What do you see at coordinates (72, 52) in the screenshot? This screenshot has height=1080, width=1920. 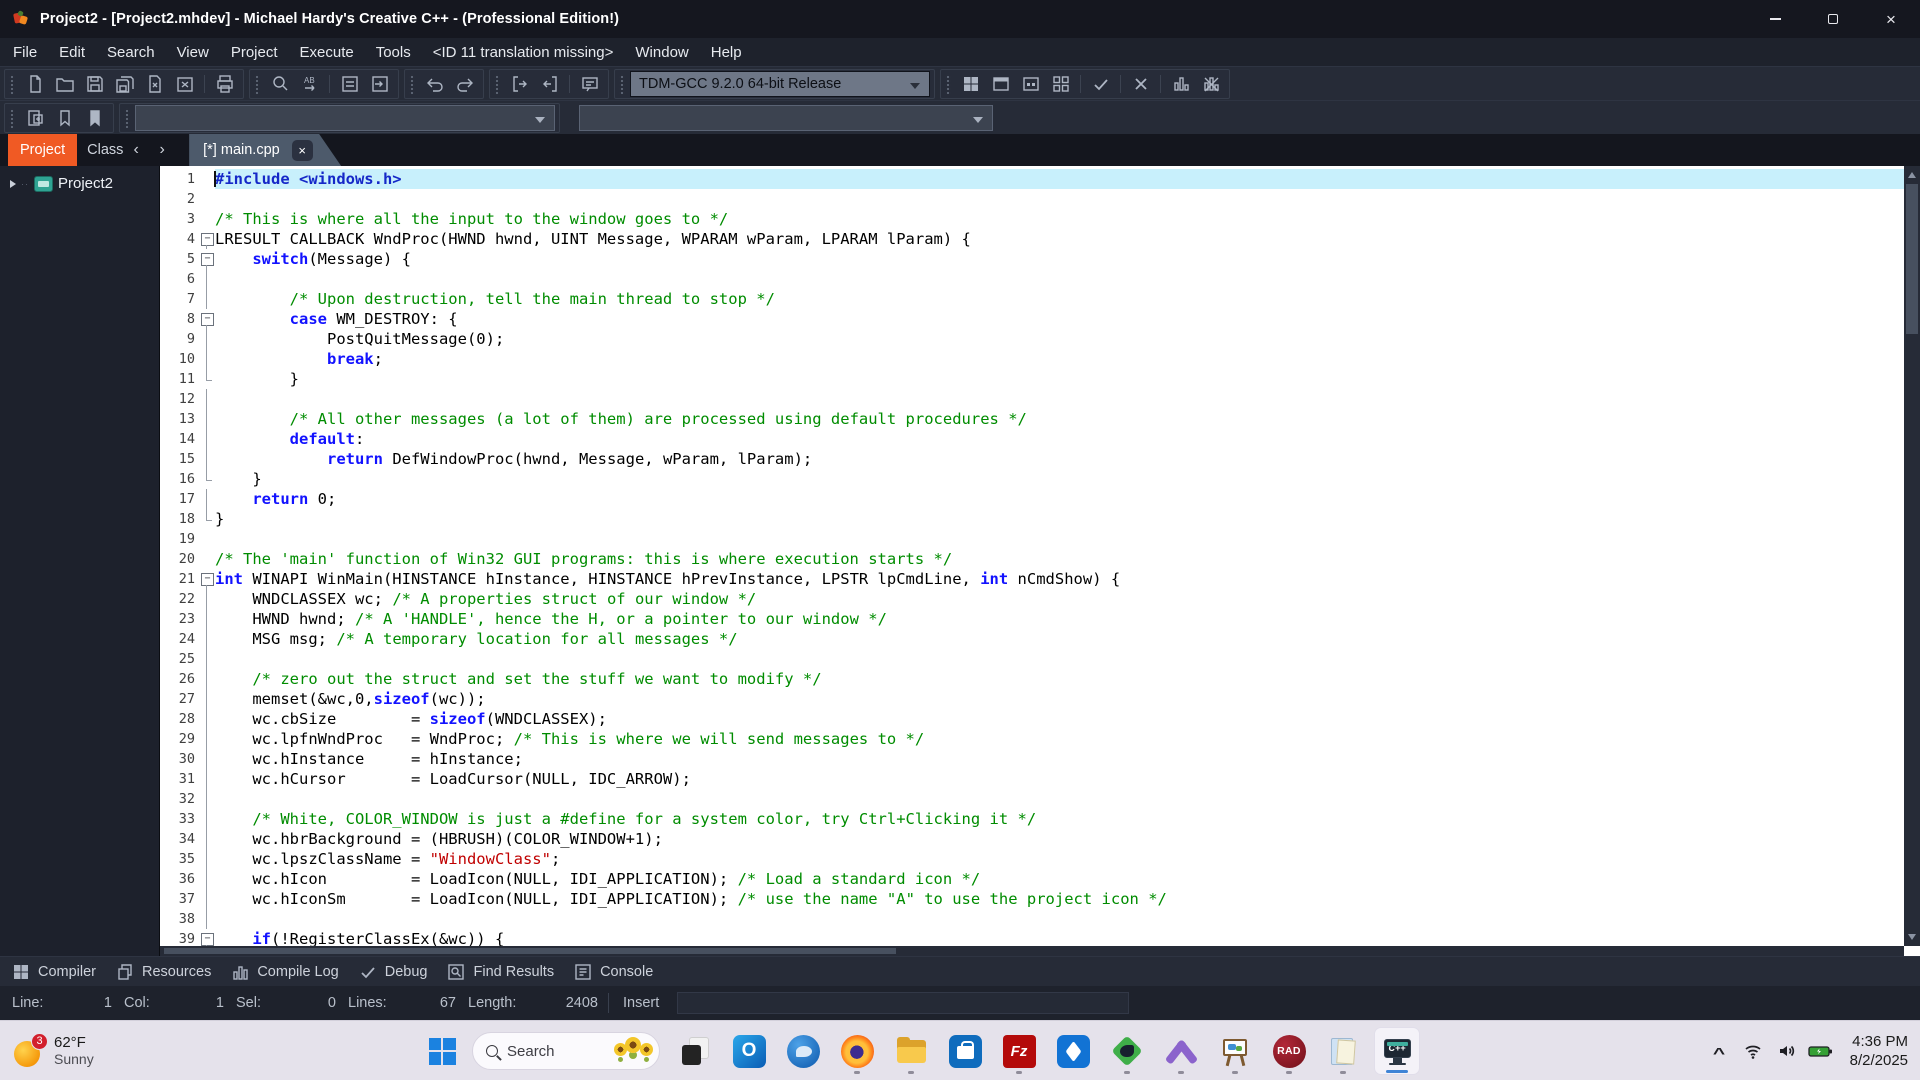 I see `menu-edit: Edit` at bounding box center [72, 52].